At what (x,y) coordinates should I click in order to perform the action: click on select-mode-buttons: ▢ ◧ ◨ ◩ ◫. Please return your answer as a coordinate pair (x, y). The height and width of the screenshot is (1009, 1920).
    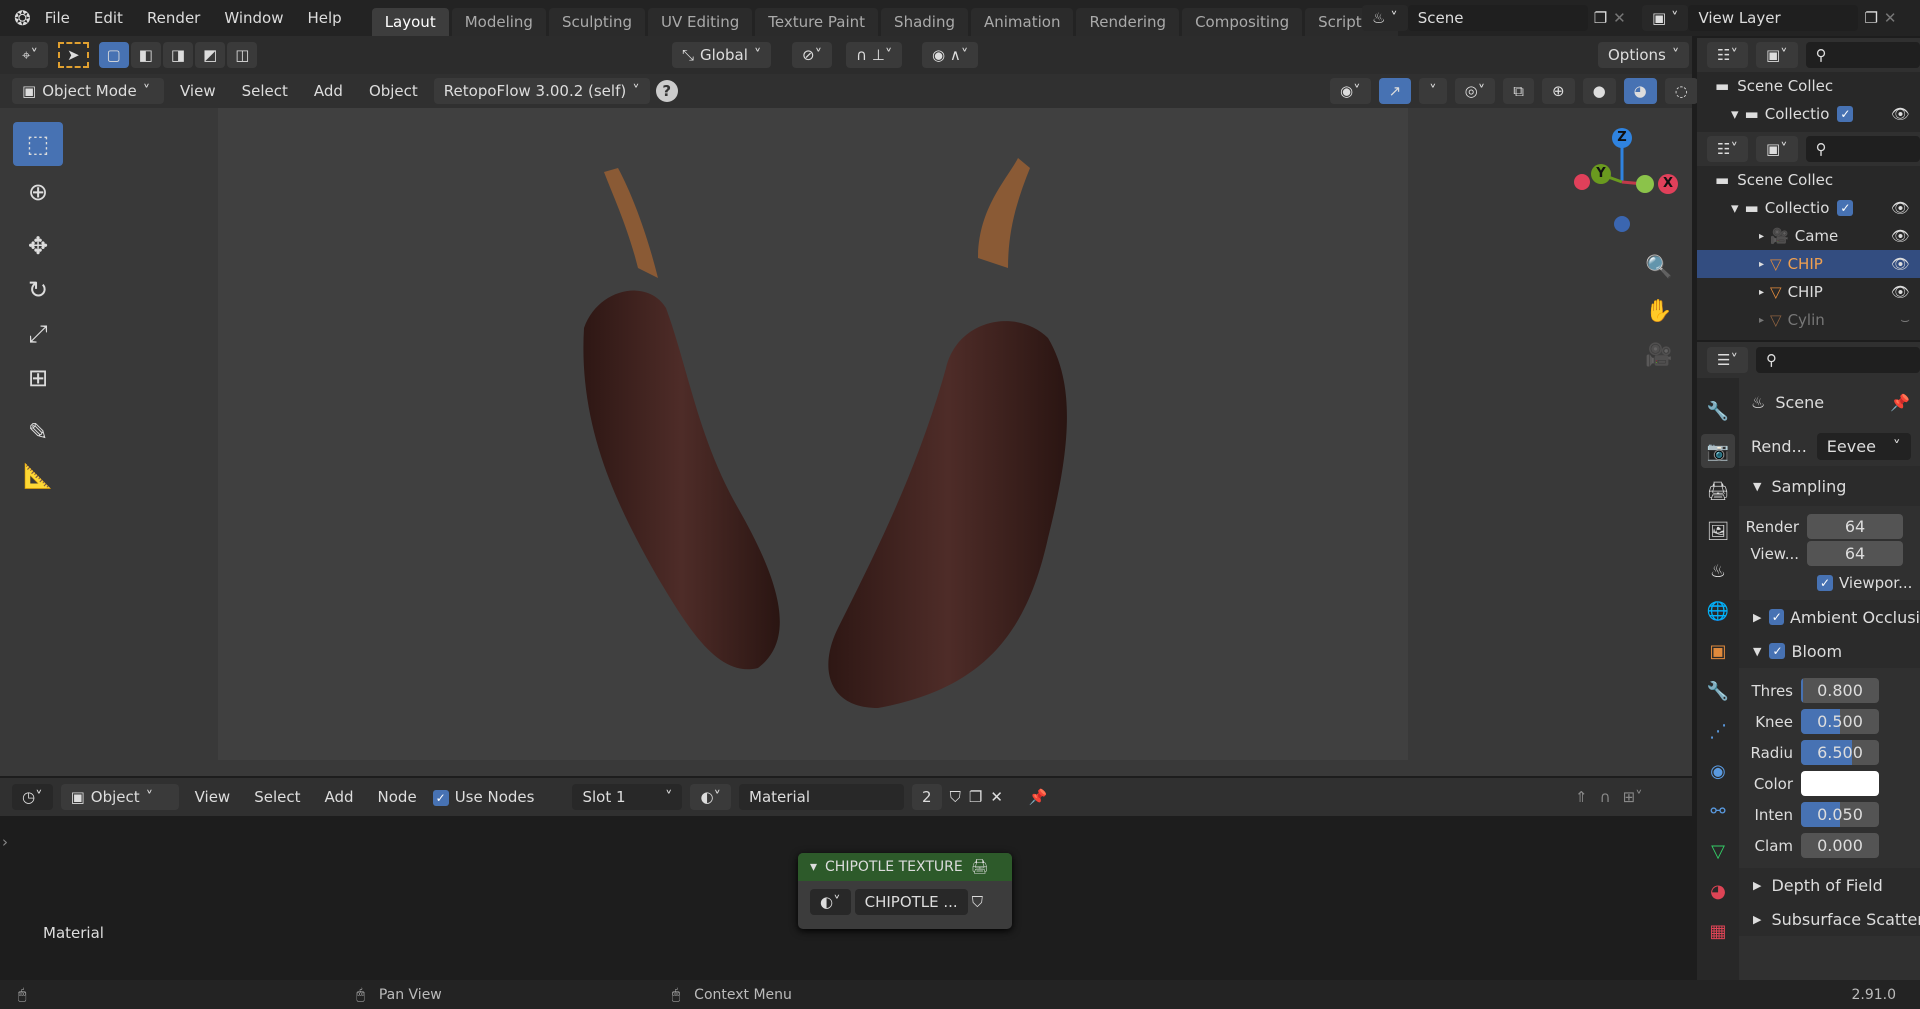
    Looking at the image, I should click on (178, 55).